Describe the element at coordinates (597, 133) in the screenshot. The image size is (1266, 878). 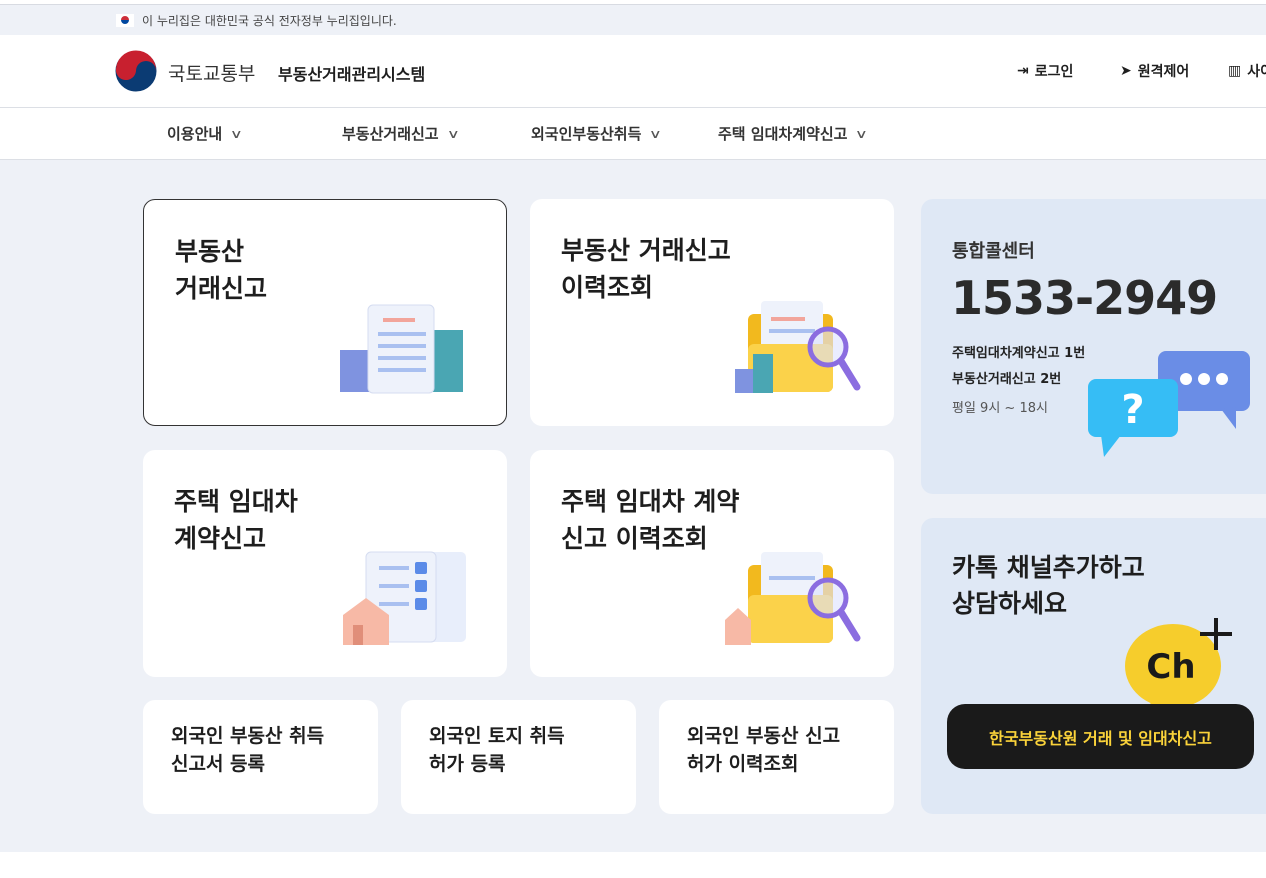
I see `nav-item-foreigner: 외국인부동산취득 ∨` at that location.